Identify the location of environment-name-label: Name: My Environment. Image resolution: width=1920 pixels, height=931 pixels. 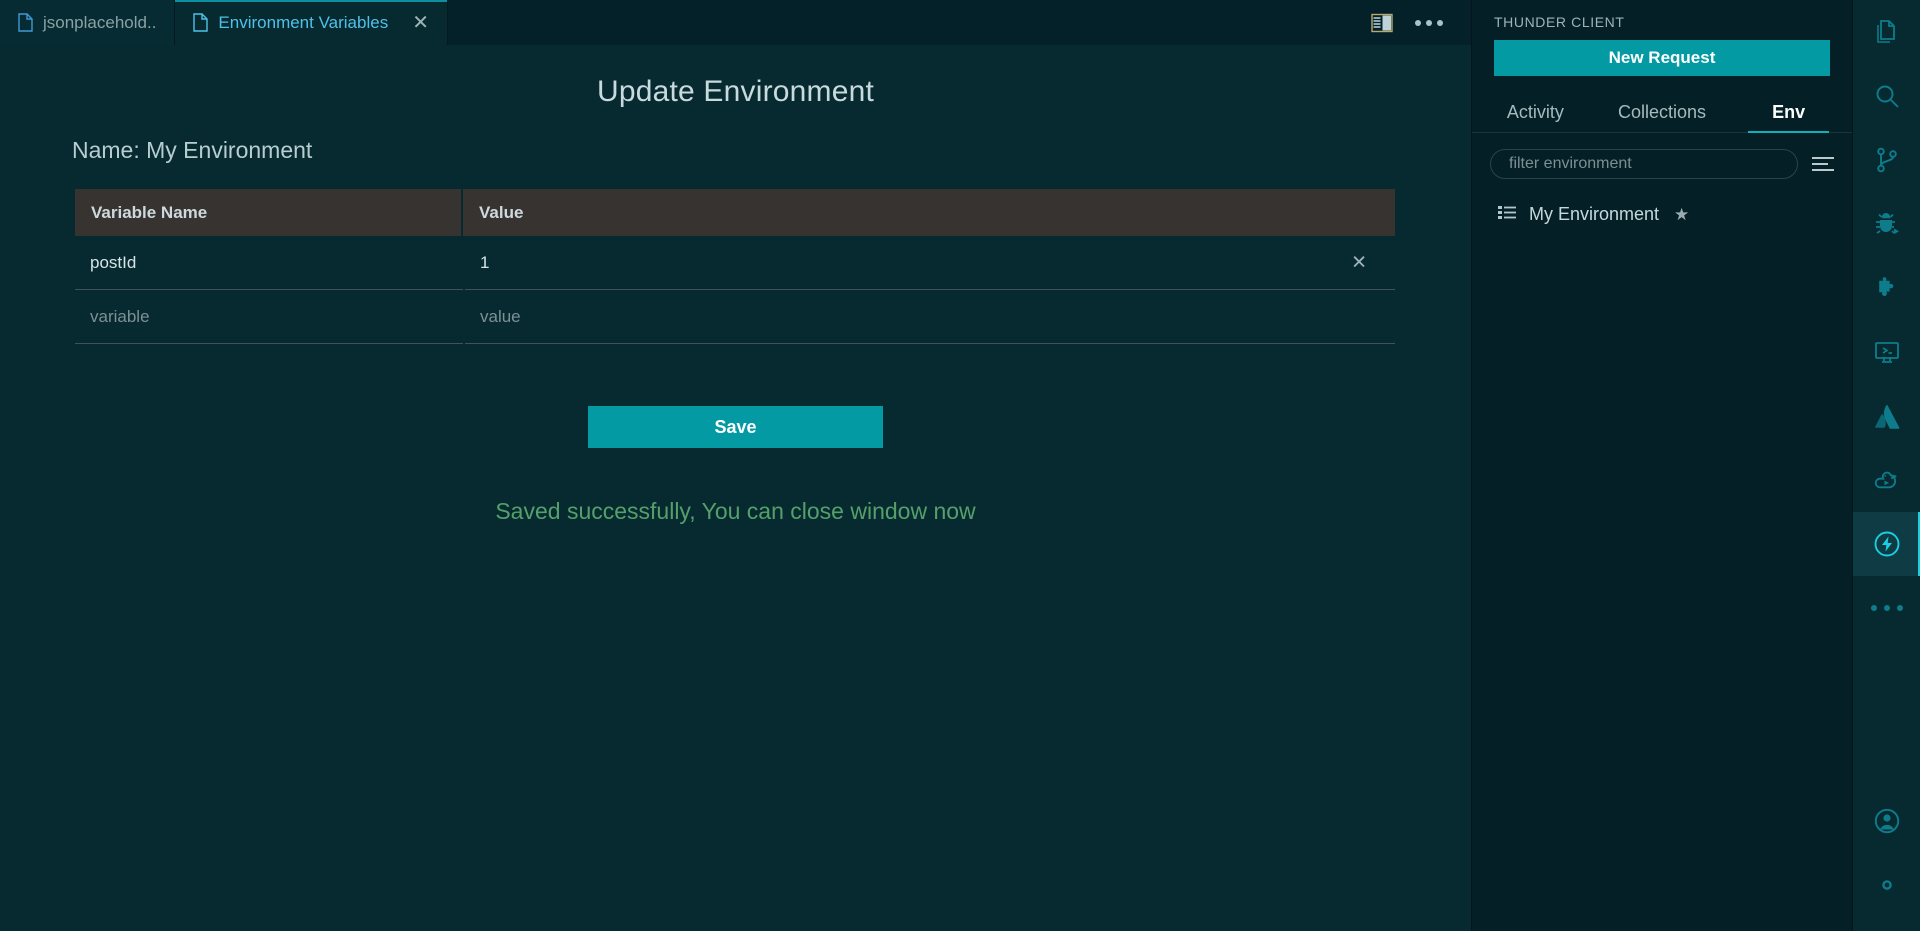
(192, 150).